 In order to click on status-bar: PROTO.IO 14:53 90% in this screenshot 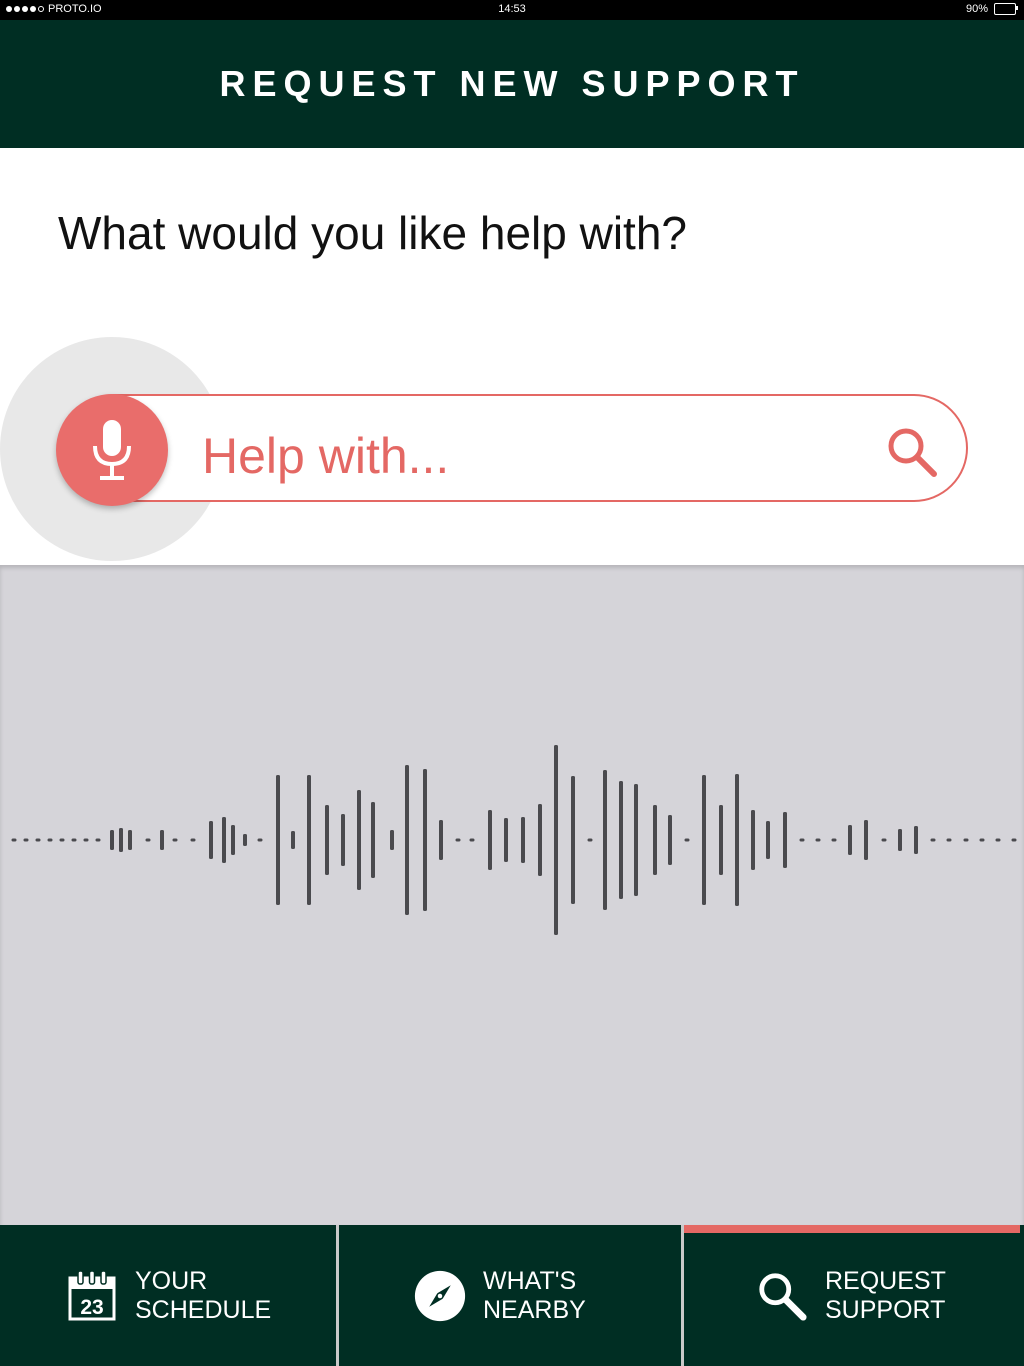, I will do `click(512, 10)`.